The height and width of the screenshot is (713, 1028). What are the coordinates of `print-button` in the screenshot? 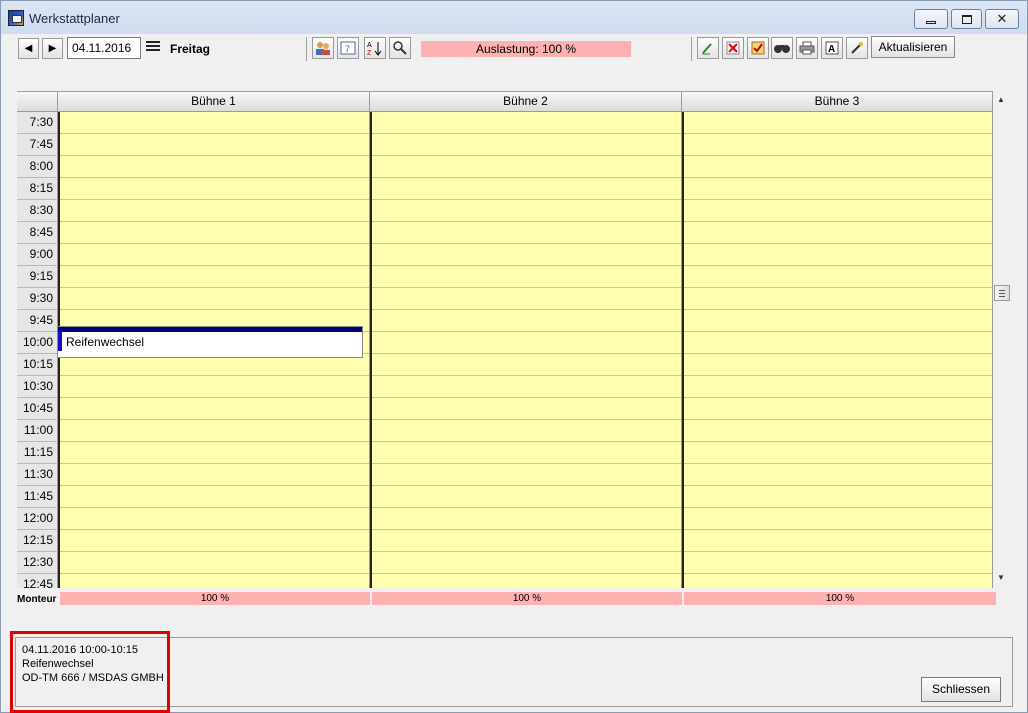 It's located at (807, 48).